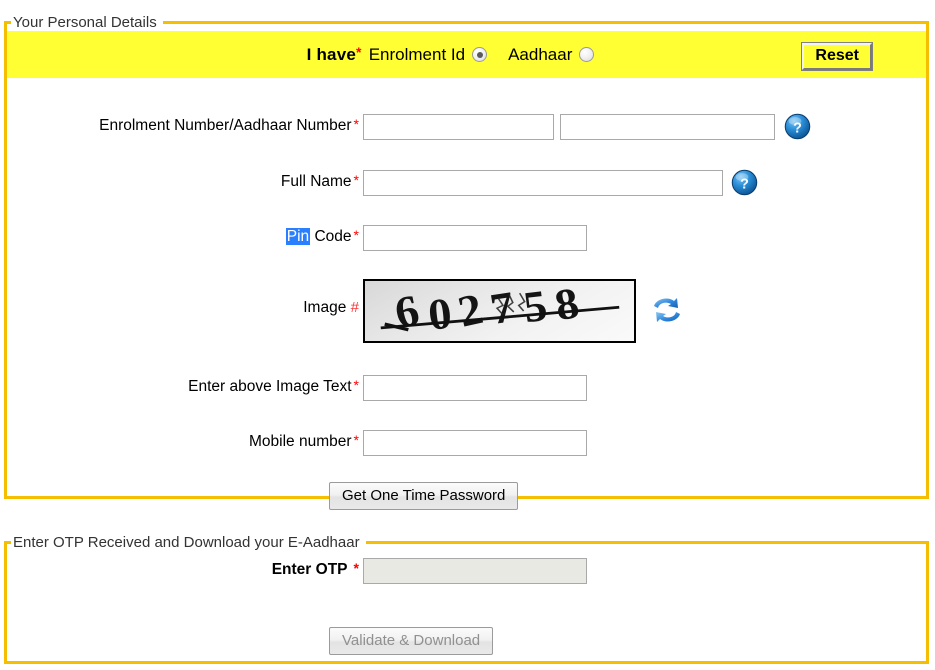 The height and width of the screenshot is (670, 935). What do you see at coordinates (543, 183) in the screenshot?
I see `input-full-name` at bounding box center [543, 183].